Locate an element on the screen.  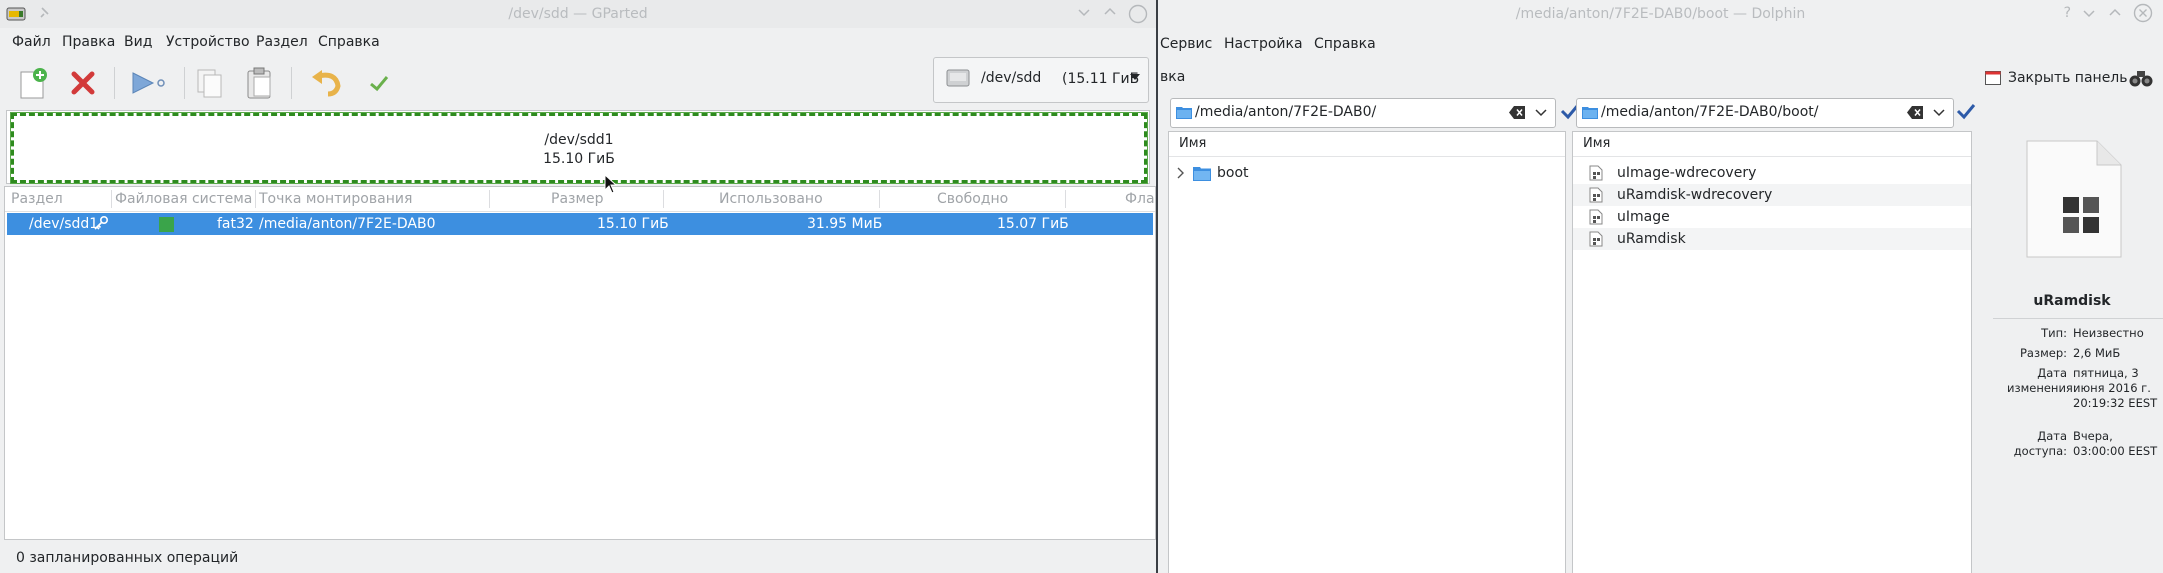
drive-icon is located at coordinates (958, 78).